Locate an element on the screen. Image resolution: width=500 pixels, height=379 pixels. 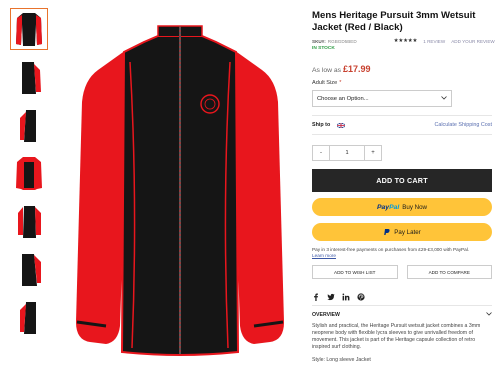
pinterest-icon is located at coordinates (361, 294).